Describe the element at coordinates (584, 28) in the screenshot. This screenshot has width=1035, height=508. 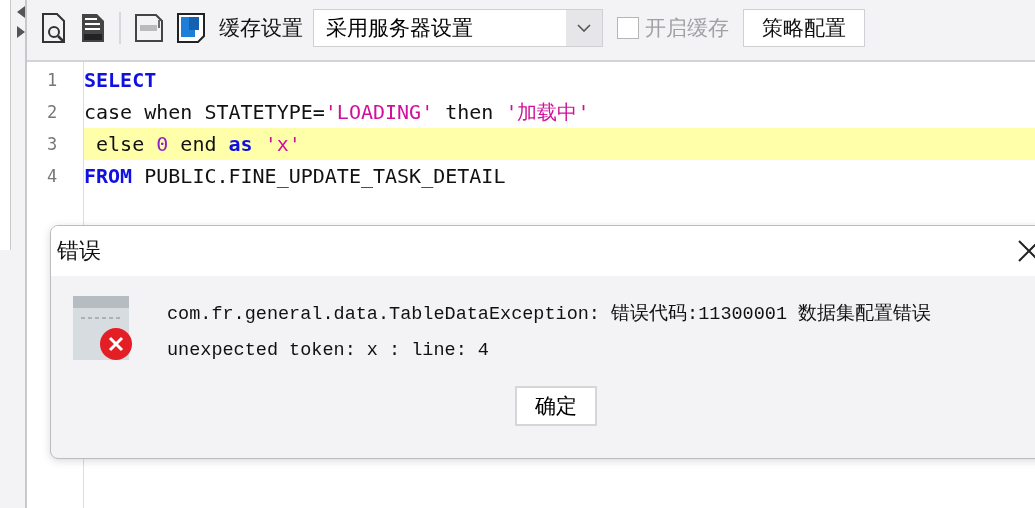
I see `caret-icon` at that location.